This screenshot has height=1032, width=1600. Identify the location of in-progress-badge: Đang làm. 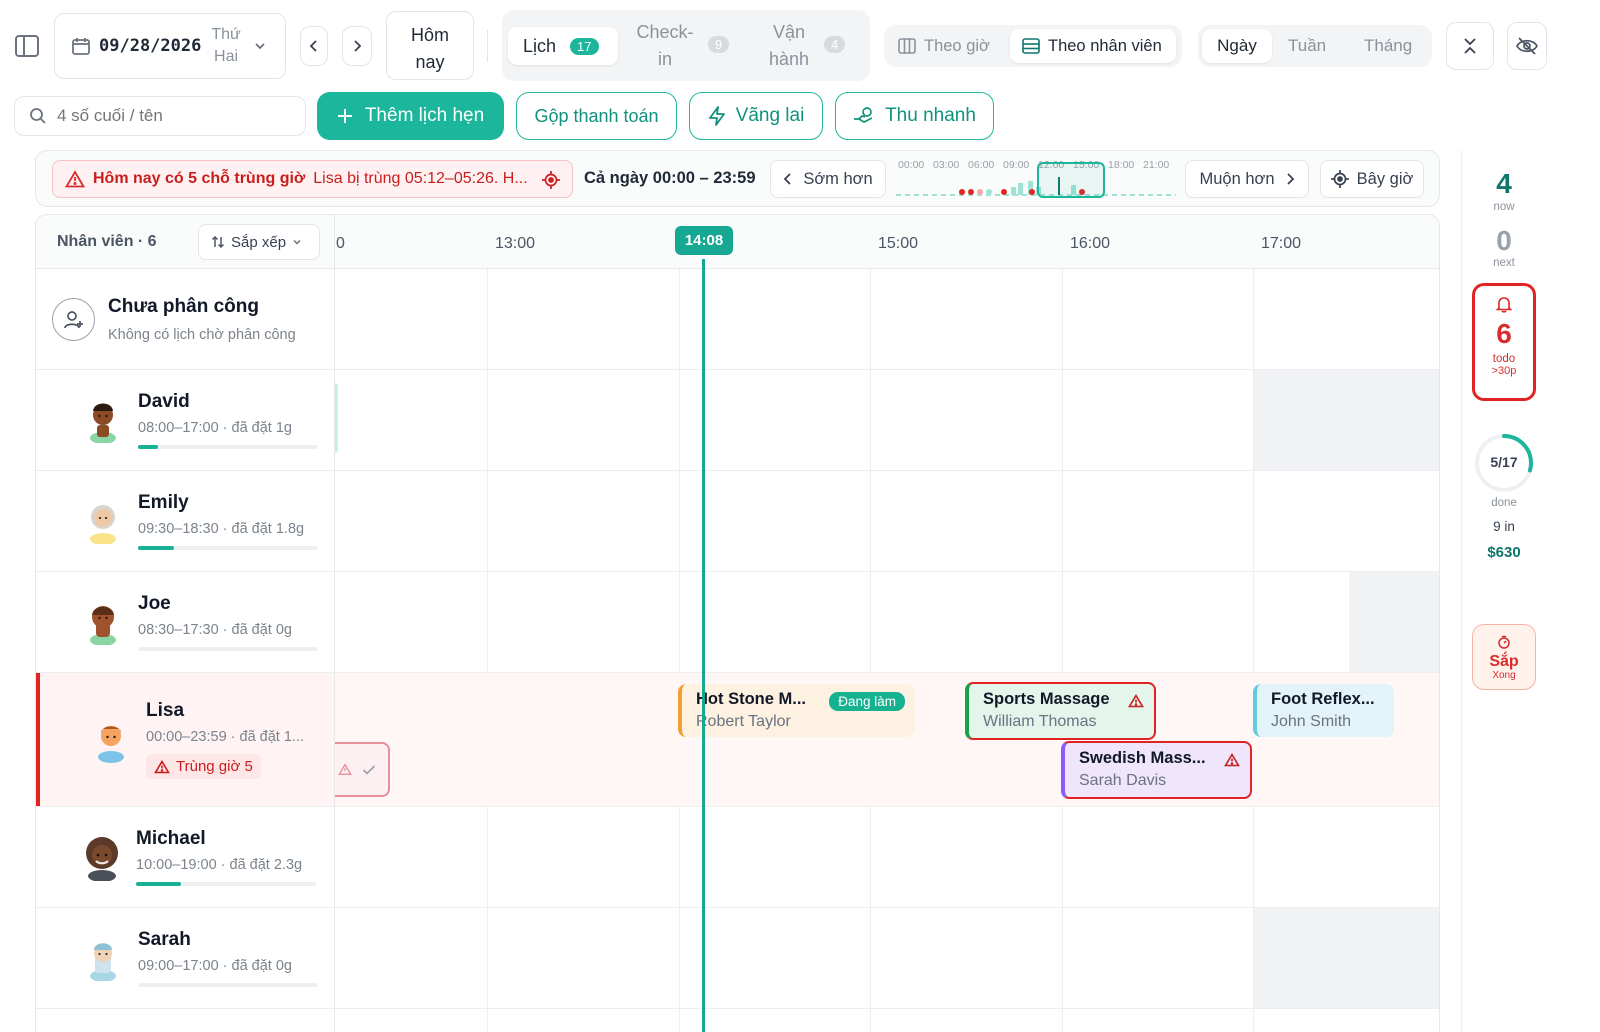
(867, 701).